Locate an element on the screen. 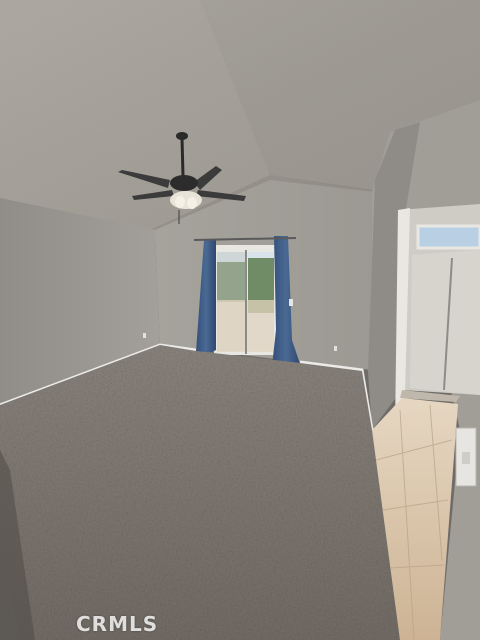  sliding-glass-door is located at coordinates (245, 300).